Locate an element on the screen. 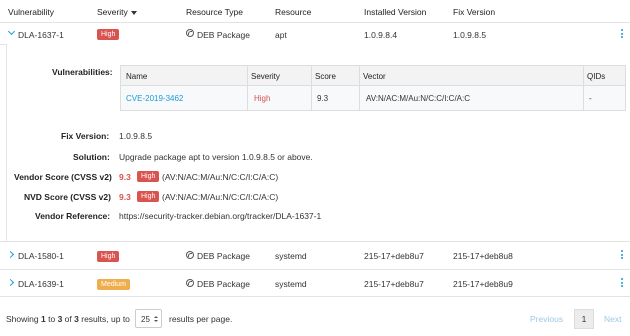  per-page-value: 25 is located at coordinates (145, 319).